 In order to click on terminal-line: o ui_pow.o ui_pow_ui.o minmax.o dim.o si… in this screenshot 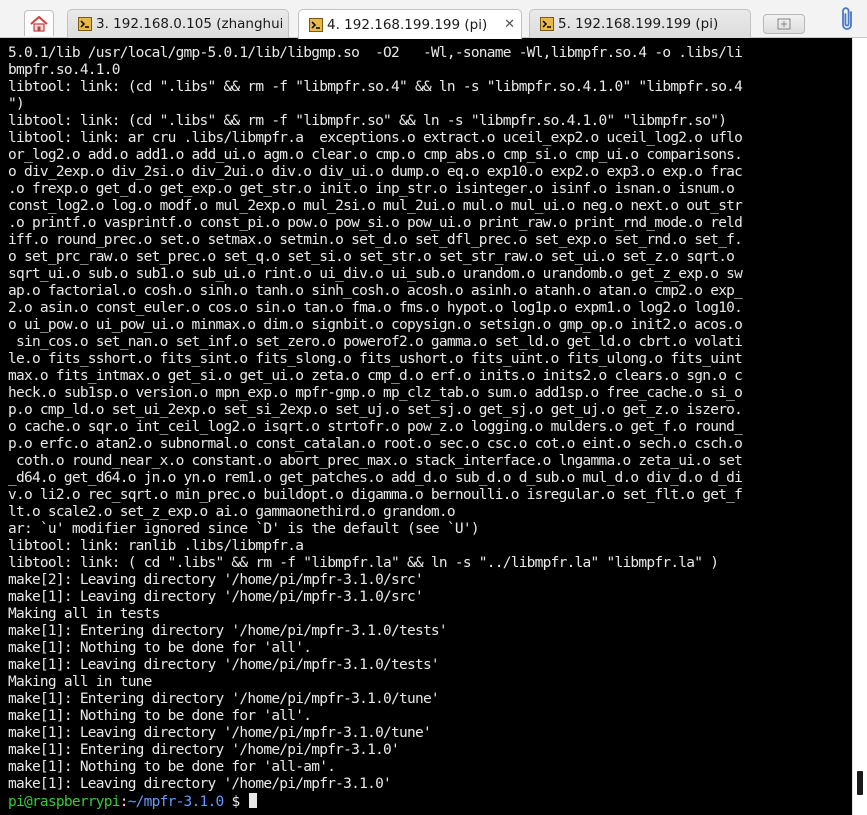, I will do `click(375, 325)`.